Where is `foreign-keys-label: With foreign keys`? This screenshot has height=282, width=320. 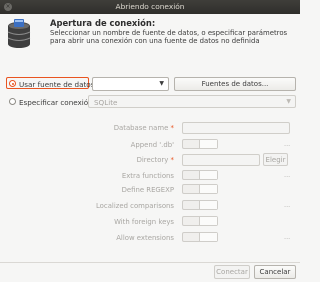
foreign-keys-label: With foreign keys is located at coordinates (144, 222).